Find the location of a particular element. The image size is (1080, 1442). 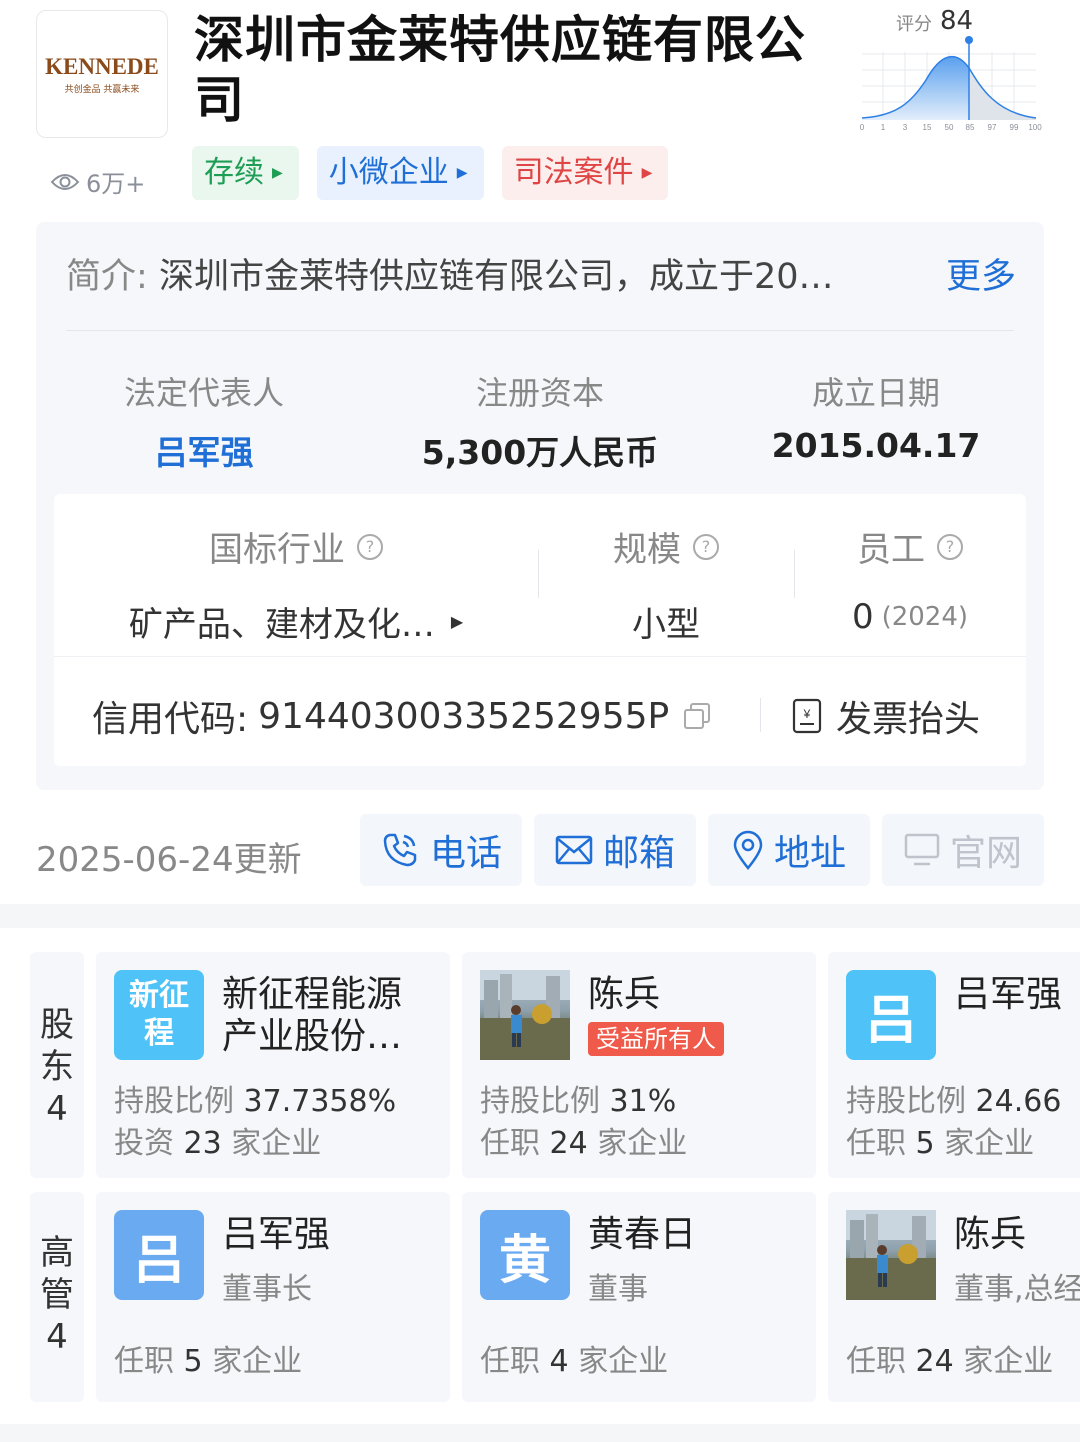

updated-time: 2025-06-24更新 is located at coordinates (169, 860).